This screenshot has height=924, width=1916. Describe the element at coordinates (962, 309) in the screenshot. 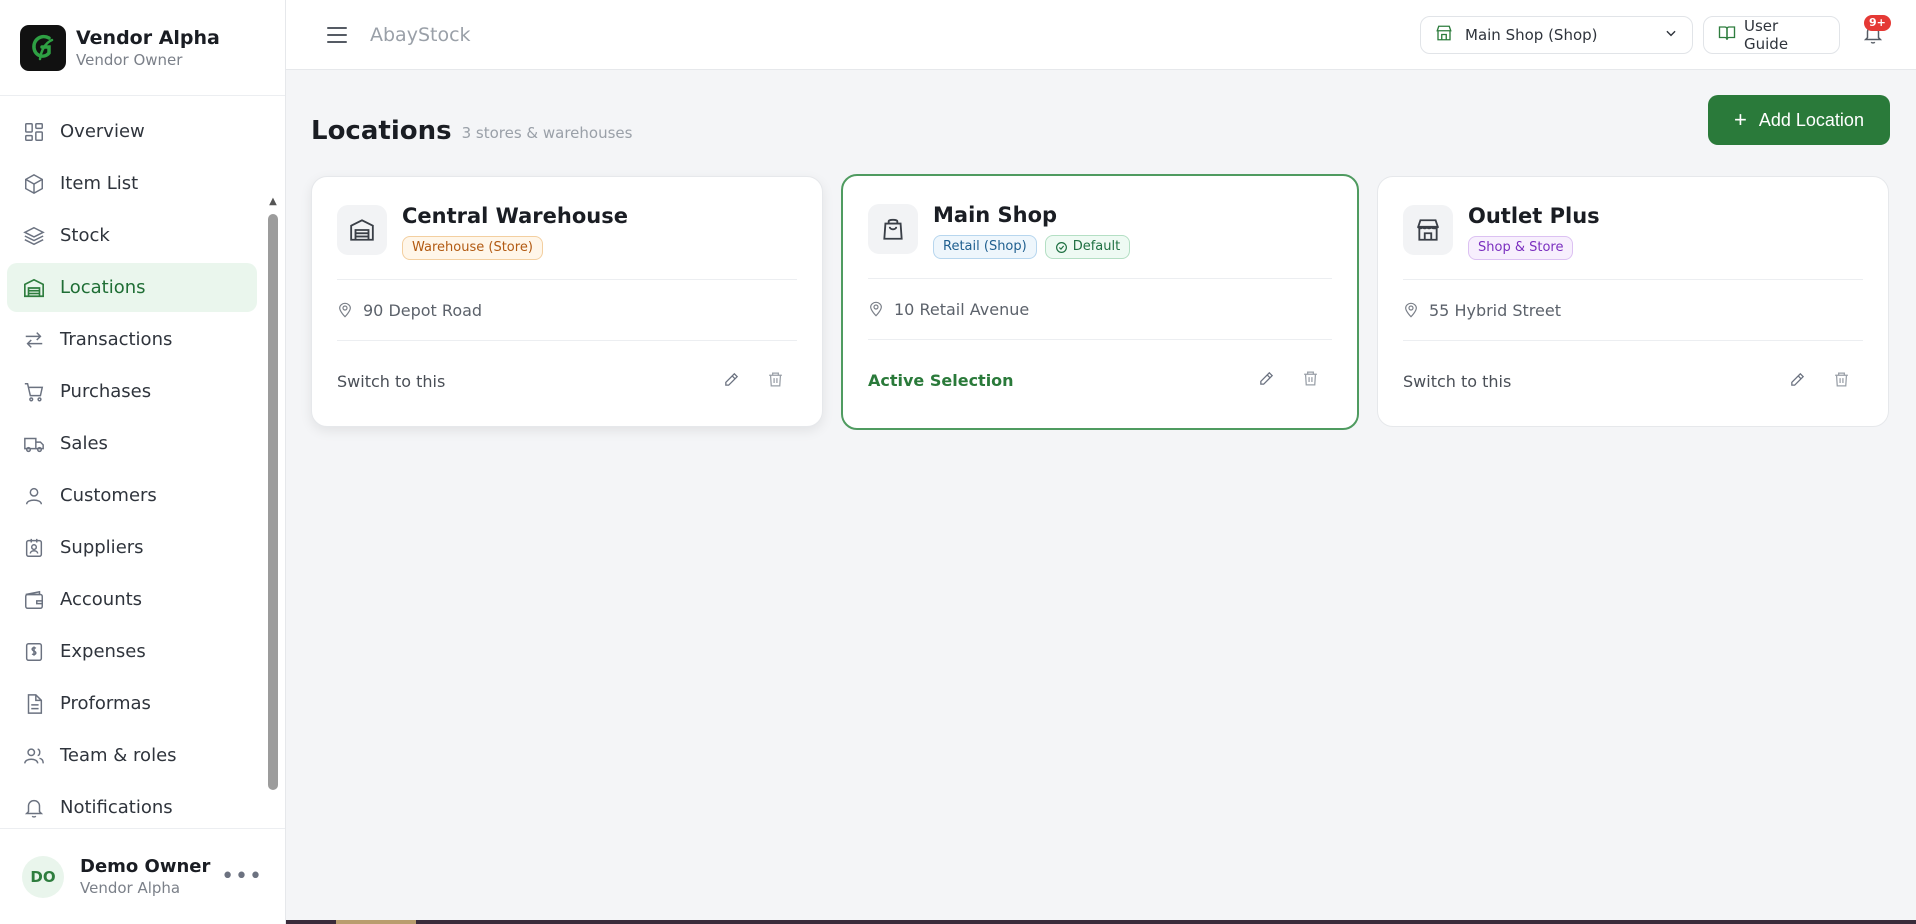

I see `location-address: 10 Retail Avenue` at that location.